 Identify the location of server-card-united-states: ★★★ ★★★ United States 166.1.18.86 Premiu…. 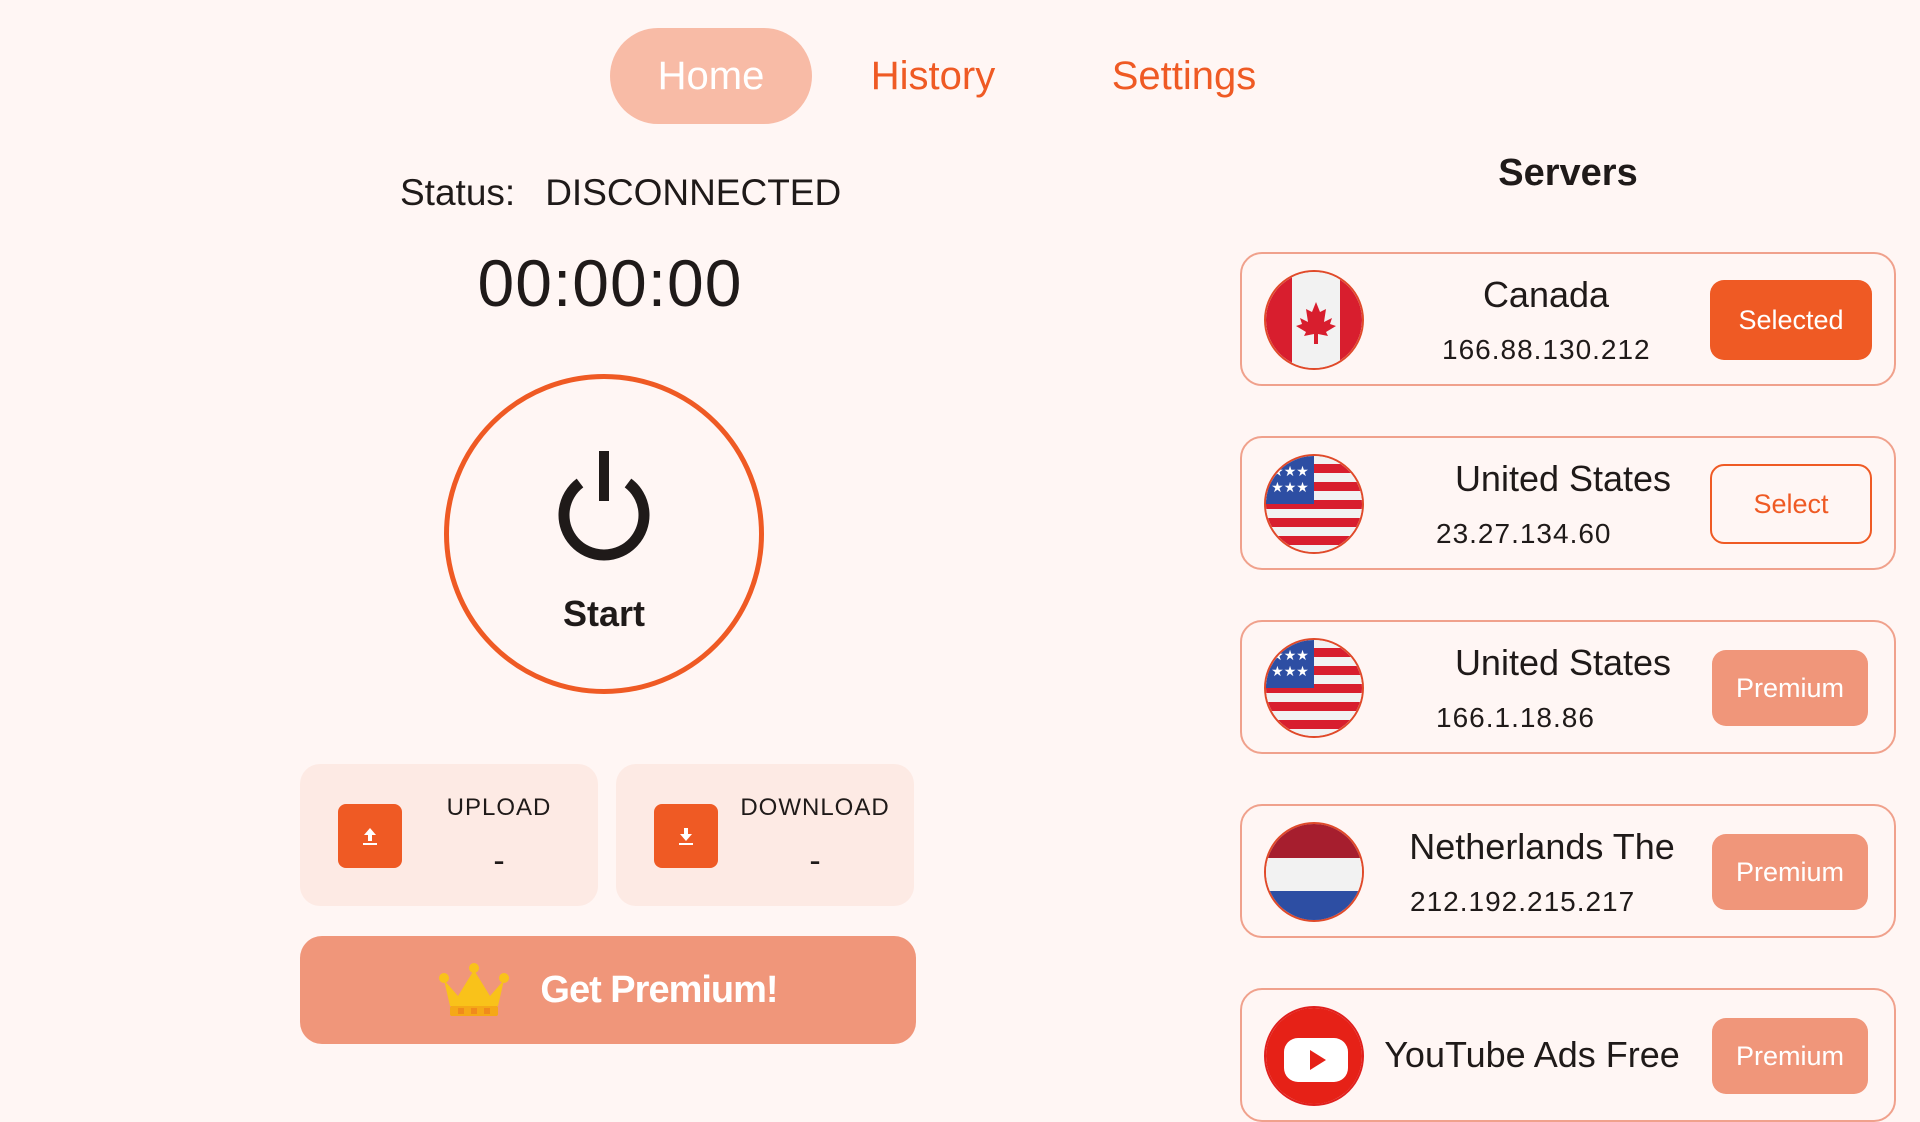
(1568, 687).